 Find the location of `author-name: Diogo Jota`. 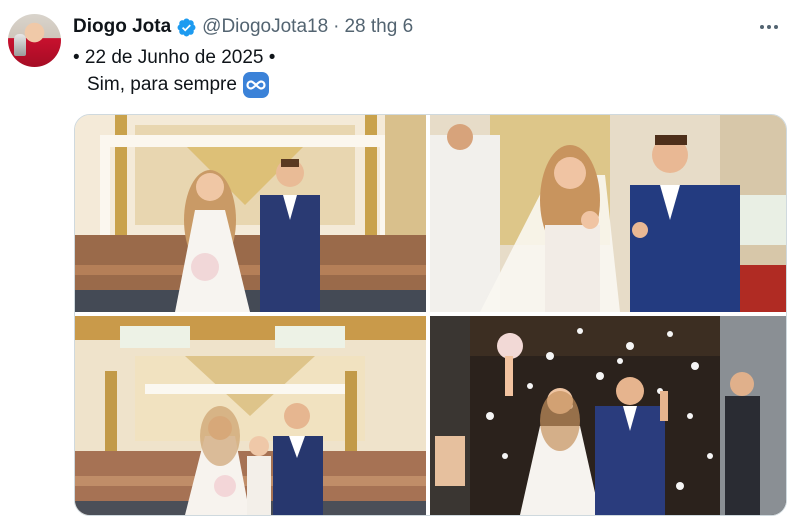

author-name: Diogo Jota is located at coordinates (122, 27).